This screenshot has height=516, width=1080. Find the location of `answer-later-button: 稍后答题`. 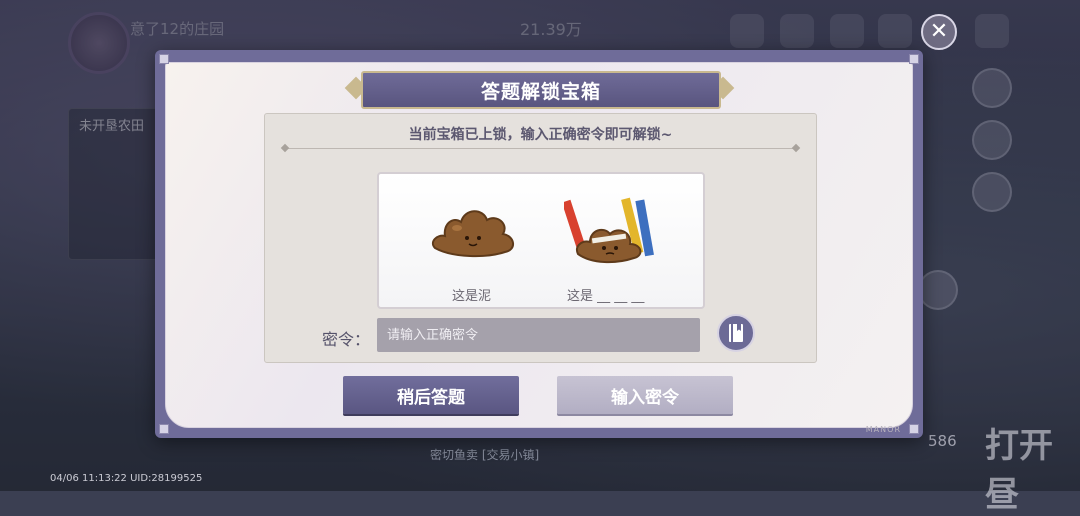

answer-later-button: 稍后答题 is located at coordinates (431, 395).